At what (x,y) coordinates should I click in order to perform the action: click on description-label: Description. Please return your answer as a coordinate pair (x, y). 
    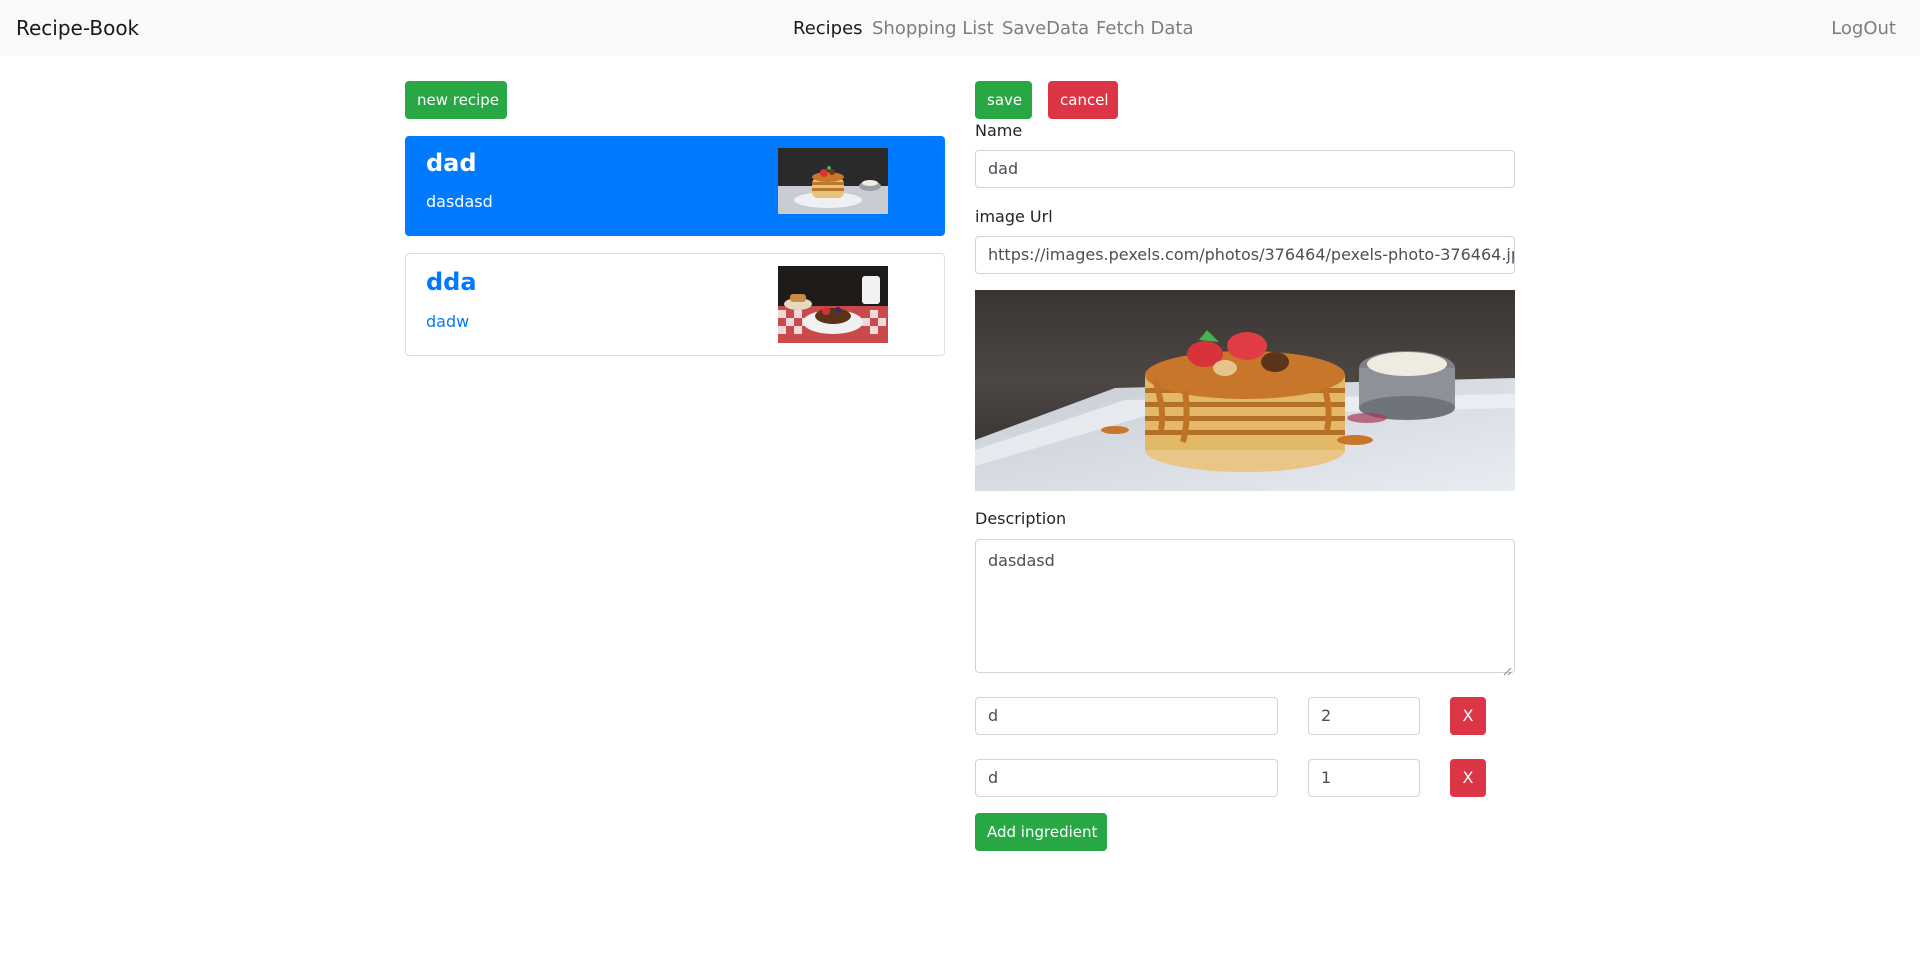
    Looking at the image, I should click on (1021, 518).